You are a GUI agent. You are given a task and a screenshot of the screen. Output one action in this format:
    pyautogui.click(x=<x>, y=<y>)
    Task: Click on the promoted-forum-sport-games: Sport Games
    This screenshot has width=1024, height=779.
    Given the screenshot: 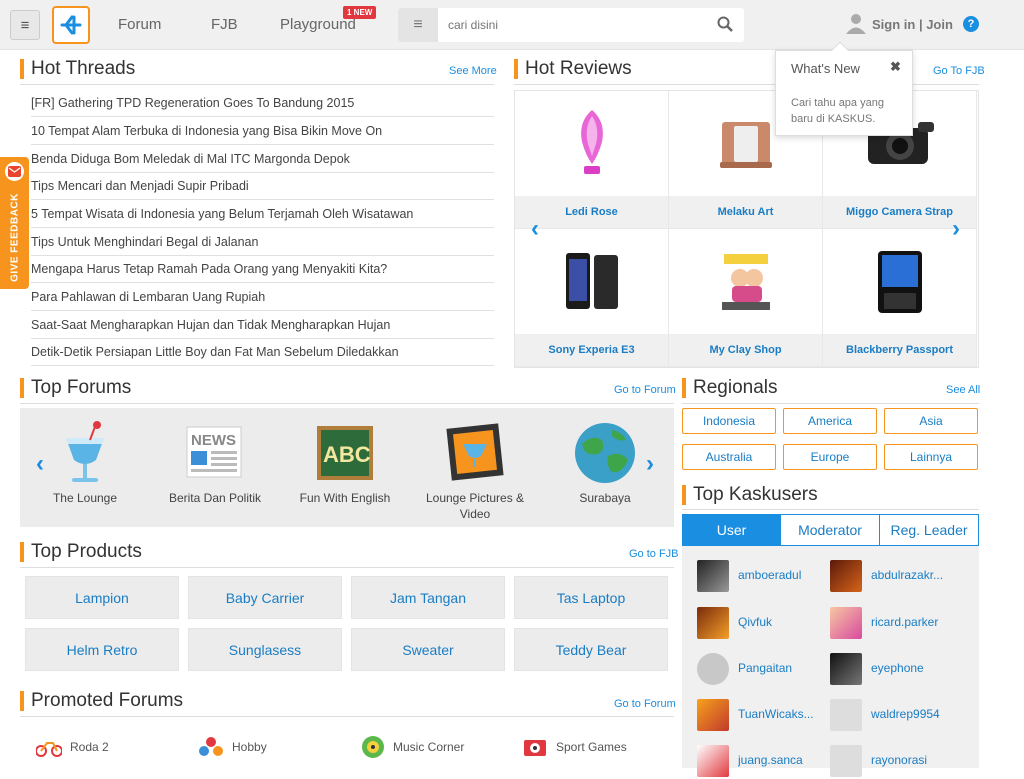 What is the action you would take?
    pyautogui.click(x=574, y=747)
    